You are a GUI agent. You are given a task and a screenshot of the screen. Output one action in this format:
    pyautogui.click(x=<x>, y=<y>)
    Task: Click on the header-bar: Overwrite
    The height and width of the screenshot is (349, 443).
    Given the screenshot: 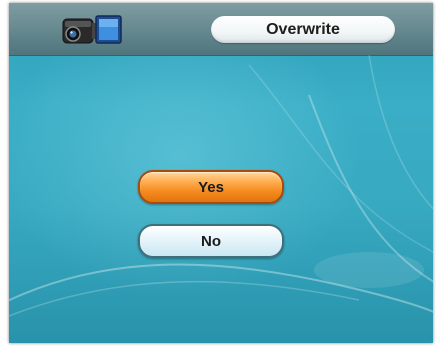 What is the action you would take?
    pyautogui.click(x=221, y=29)
    